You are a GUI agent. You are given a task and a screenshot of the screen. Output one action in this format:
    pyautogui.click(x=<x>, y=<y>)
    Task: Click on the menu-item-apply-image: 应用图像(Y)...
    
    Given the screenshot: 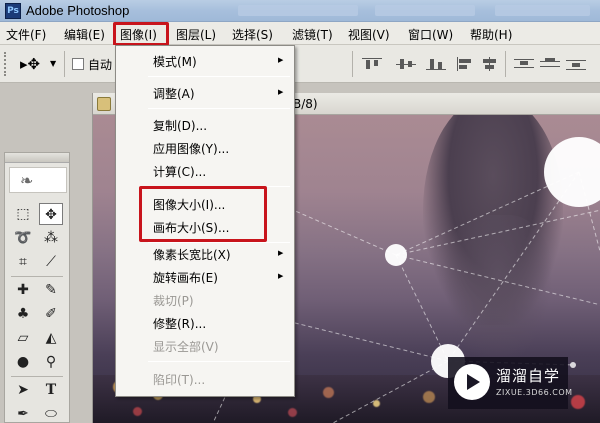 What is the action you would take?
    pyautogui.click(x=191, y=148)
    